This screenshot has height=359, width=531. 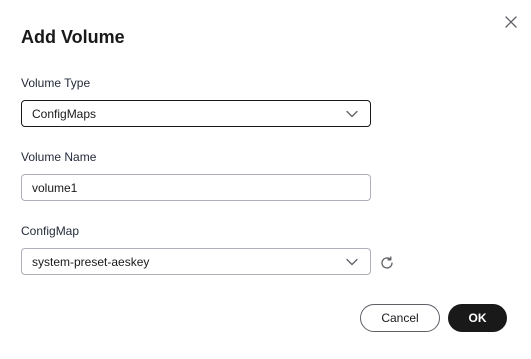 I want to click on volume-name-input: volume1, so click(x=196, y=187).